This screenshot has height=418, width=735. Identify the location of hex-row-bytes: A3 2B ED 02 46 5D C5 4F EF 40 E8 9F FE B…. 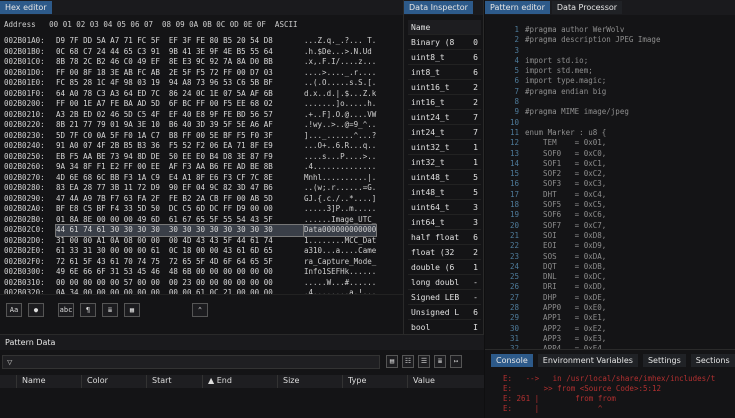
(180, 115).